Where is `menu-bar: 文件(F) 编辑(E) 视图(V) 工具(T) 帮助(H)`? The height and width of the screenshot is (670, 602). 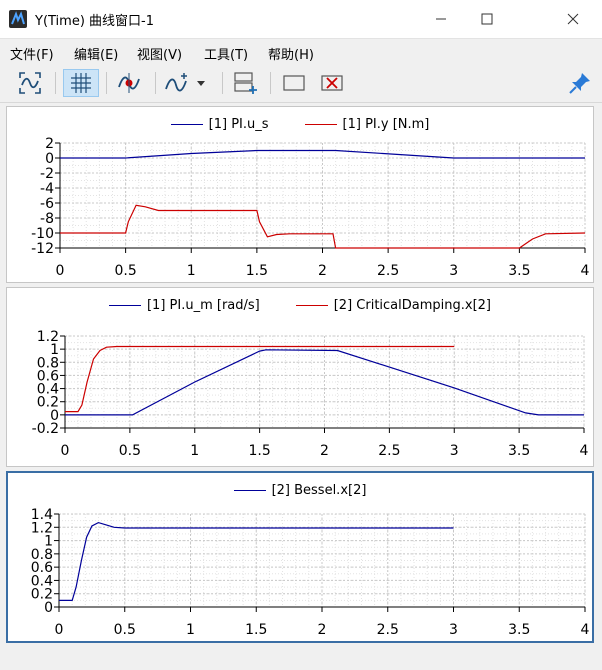
menu-bar: 文件(F) 编辑(E) 视图(V) 工具(T) 帮助(H) is located at coordinates (301, 51).